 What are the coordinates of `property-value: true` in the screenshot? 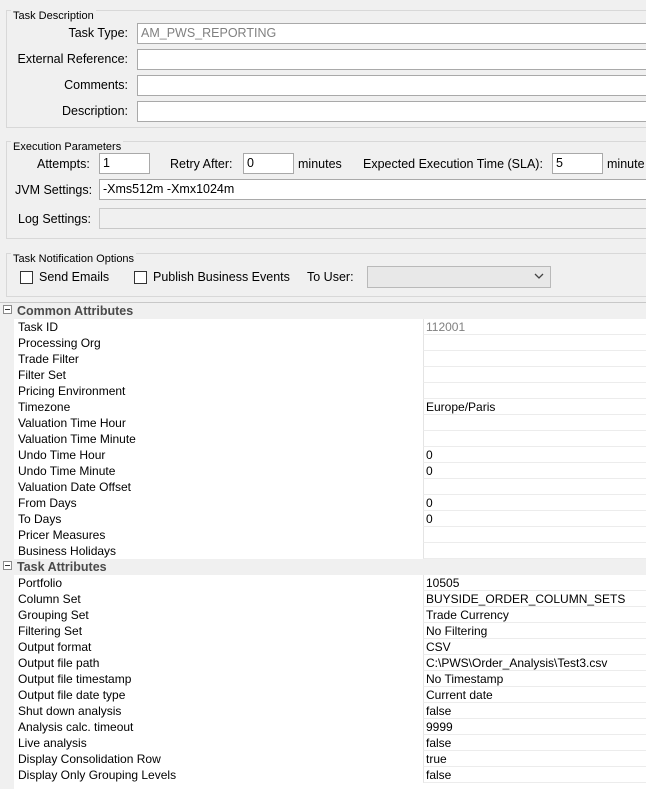 It's located at (534, 759).